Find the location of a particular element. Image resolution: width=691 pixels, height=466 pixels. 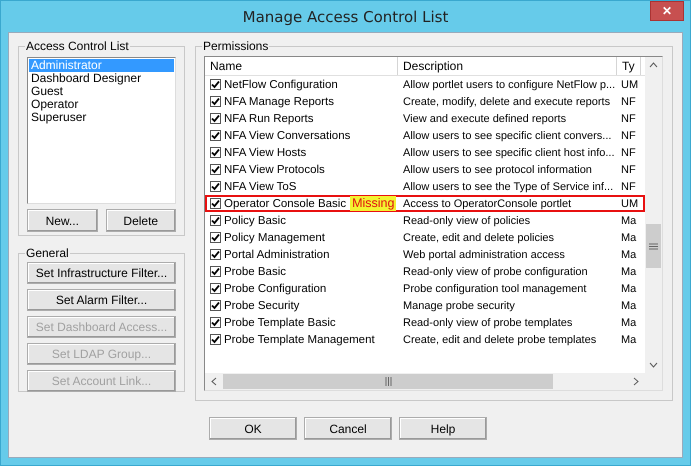

table-cell: Probe configuration tool management is located at coordinates (494, 288).